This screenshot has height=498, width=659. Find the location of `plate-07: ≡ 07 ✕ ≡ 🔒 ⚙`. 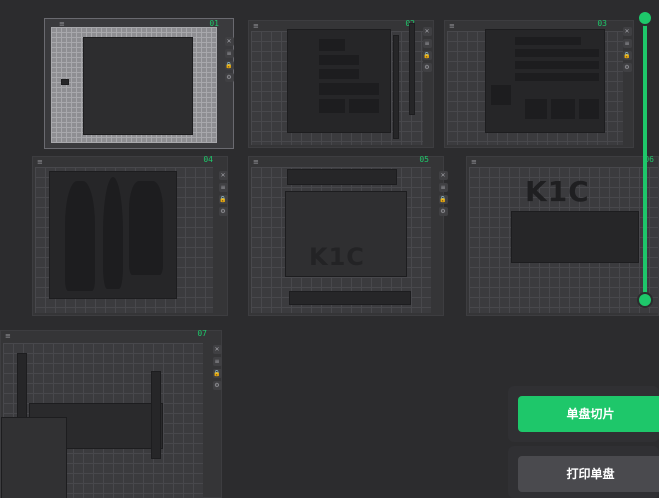

plate-07: ≡ 07 ✕ ≡ 🔒 ⚙ is located at coordinates (111, 413).